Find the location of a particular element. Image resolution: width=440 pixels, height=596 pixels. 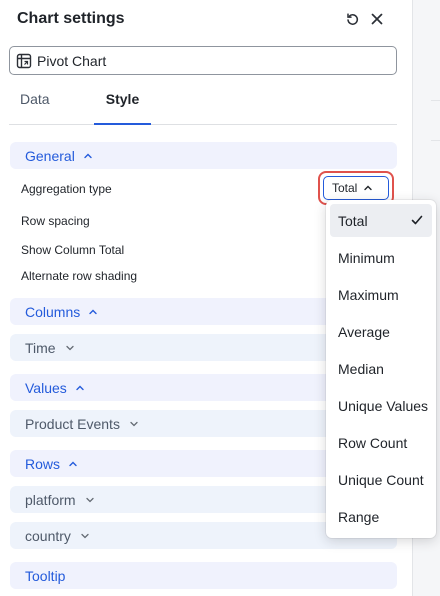

aggregation-option-minimum: Minimum is located at coordinates (381, 257).